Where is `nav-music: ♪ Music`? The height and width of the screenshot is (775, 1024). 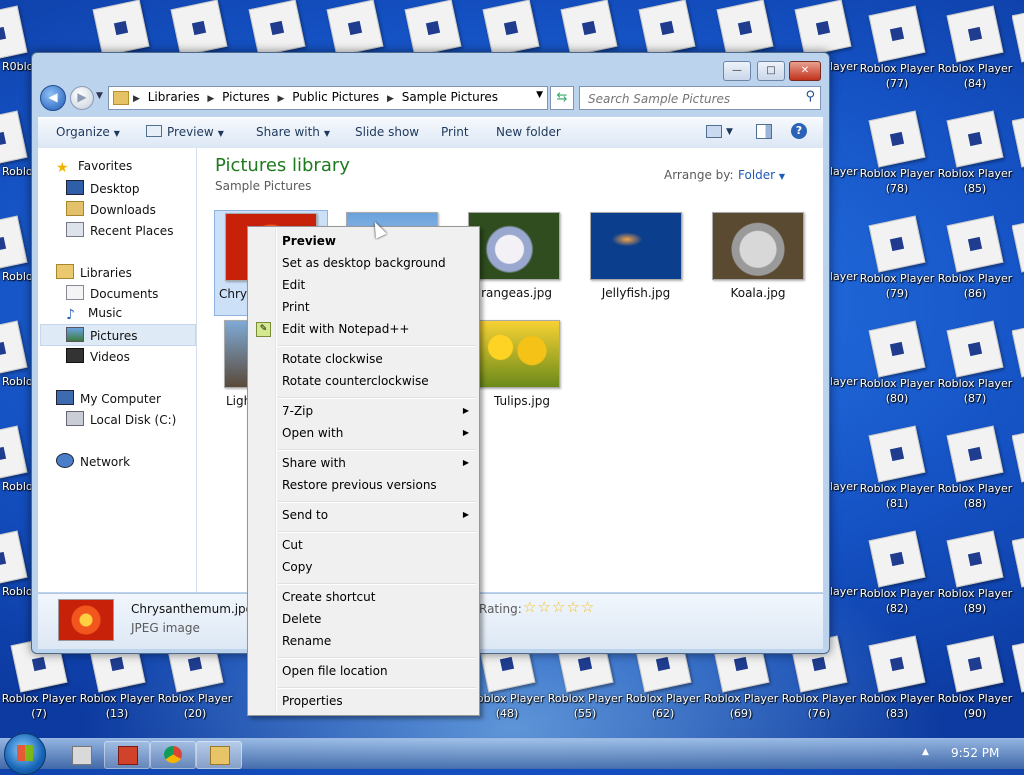
nav-music: ♪ Music is located at coordinates (94, 314).